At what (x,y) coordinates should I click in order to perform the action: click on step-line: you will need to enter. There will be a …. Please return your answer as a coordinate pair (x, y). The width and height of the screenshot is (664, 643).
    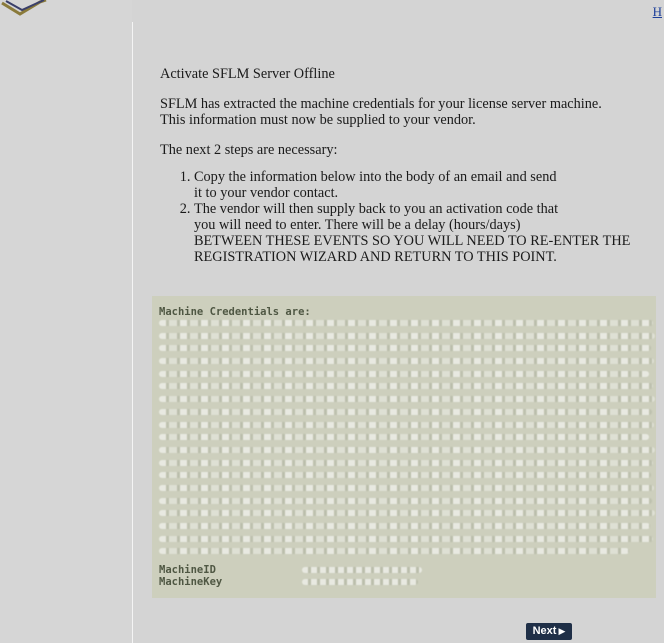
    Looking at the image, I should click on (357, 225).